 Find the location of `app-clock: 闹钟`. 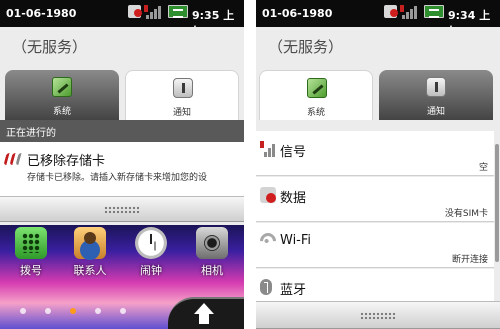

app-clock: 闹钟 is located at coordinates (151, 255).